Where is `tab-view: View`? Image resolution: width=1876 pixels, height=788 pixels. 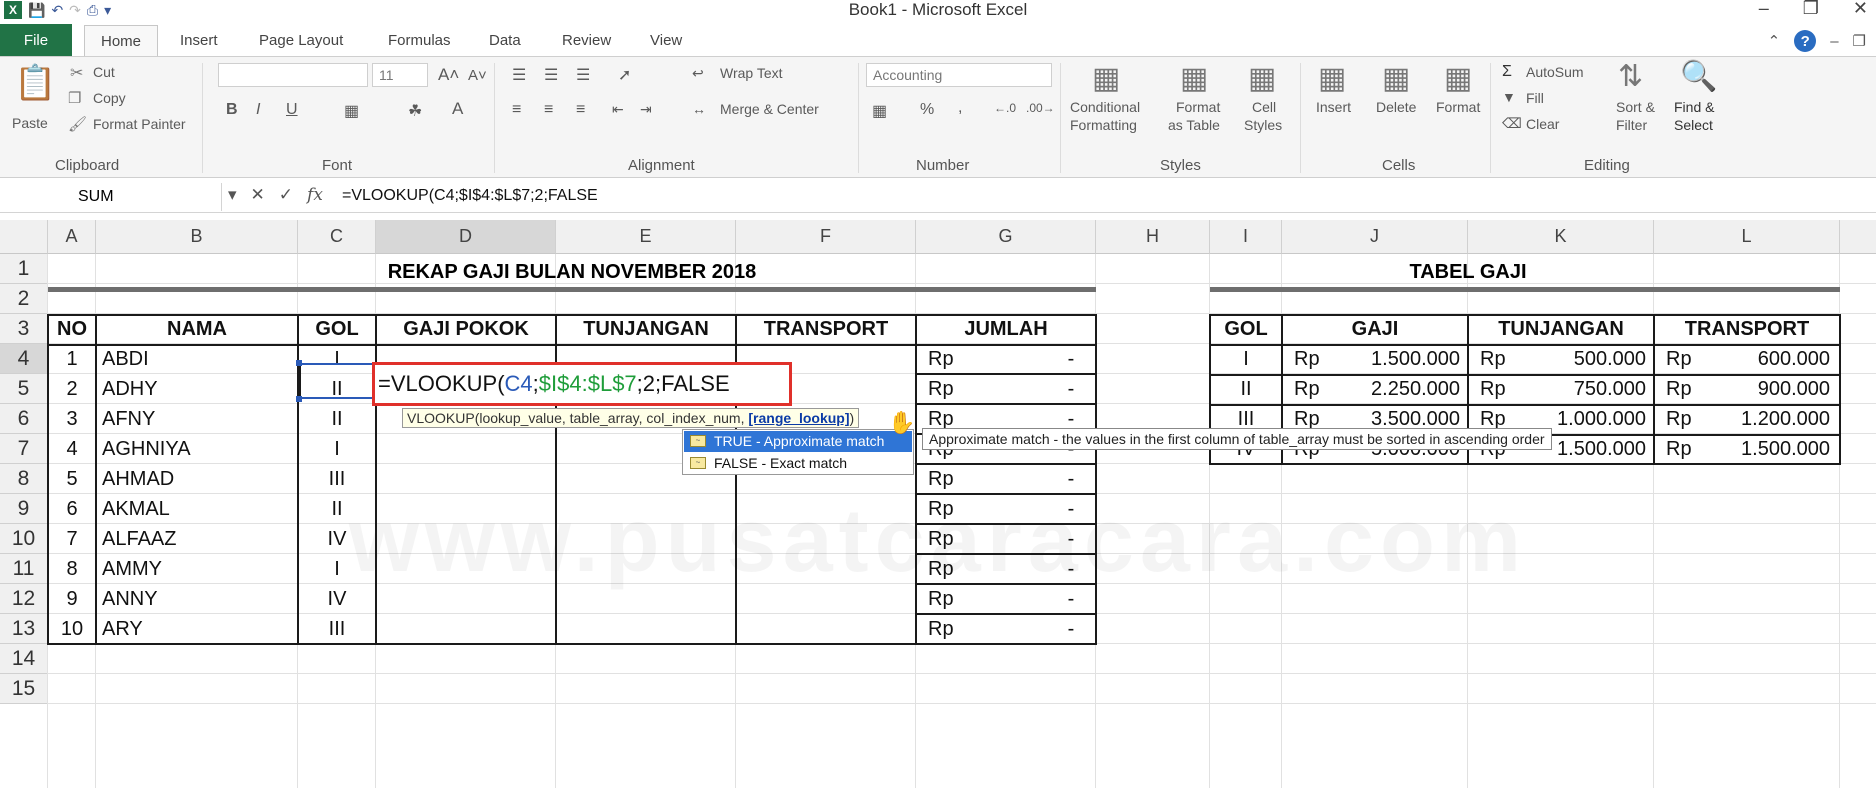 tab-view: View is located at coordinates (666, 40).